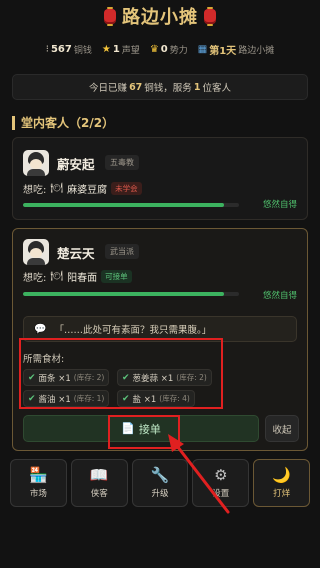 This screenshot has width=320, height=568. What do you see at coordinates (106, 49) in the screenshot?
I see `star-icon: ★` at bounding box center [106, 49].